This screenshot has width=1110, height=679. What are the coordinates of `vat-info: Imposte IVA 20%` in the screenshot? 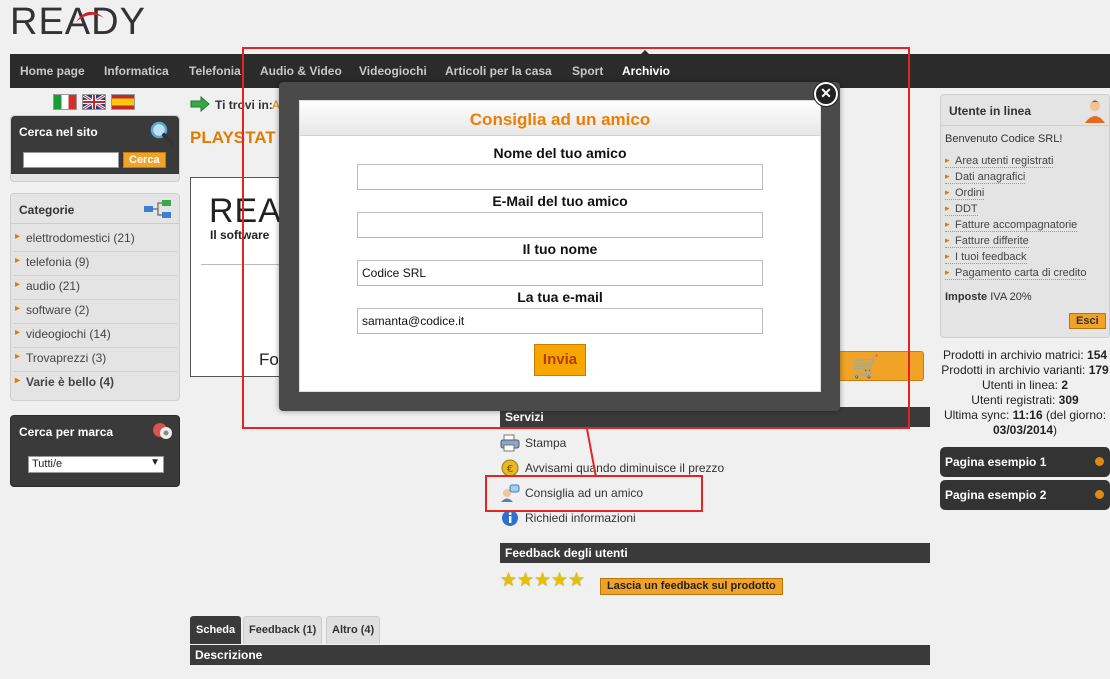 It's located at (988, 297).